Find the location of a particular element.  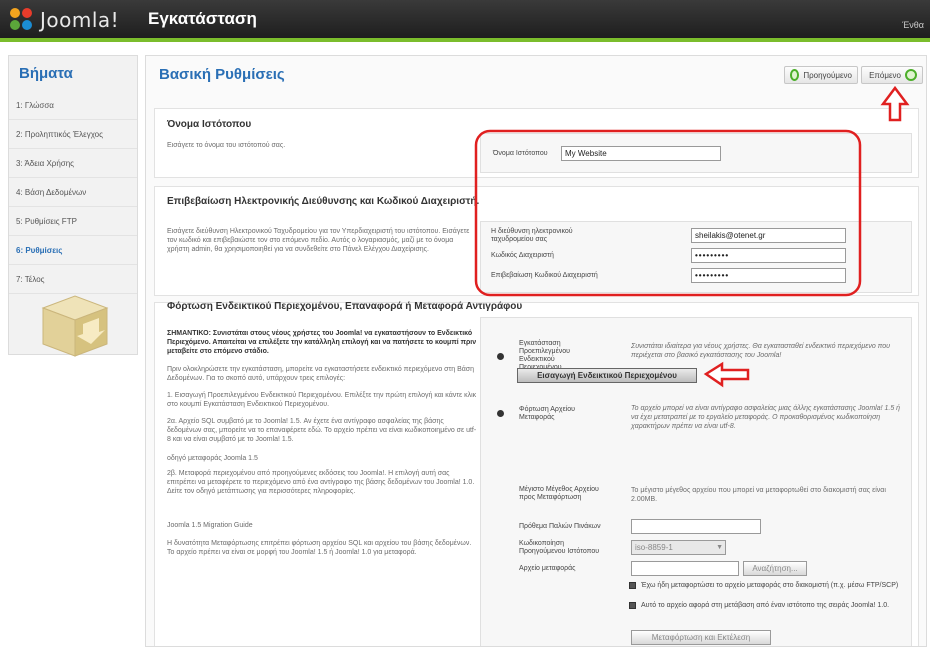

confirm-password-field is located at coordinates (768, 275).